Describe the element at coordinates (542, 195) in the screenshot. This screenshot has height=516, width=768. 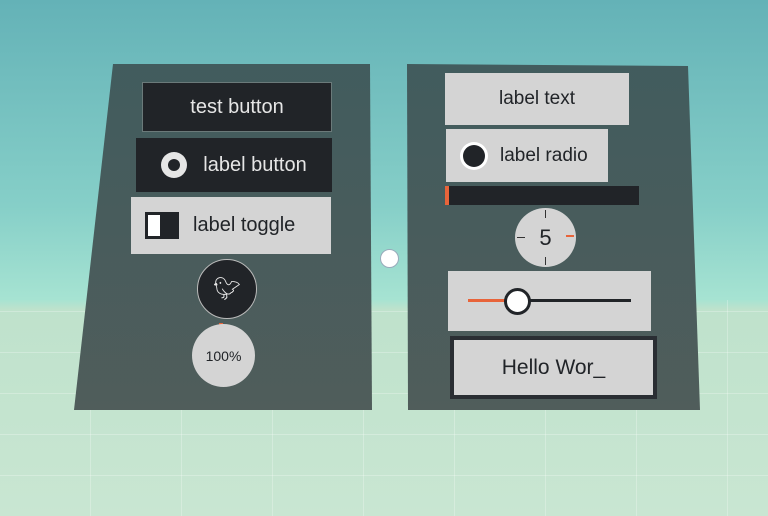
I see `progress-bar` at that location.